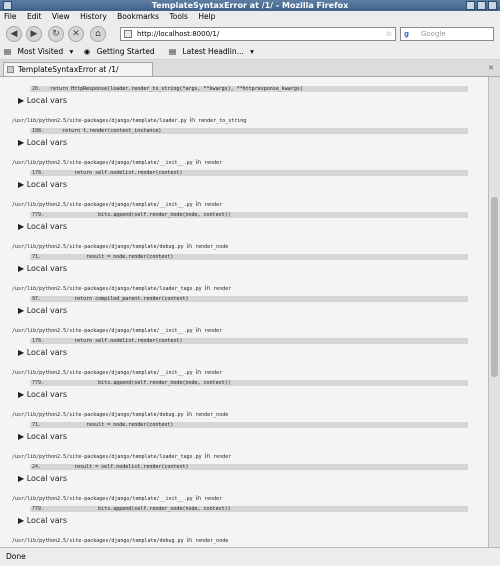 This screenshot has width=500, height=566. I want to click on tab-active: TemplateSyntaxError at /1/, so click(78, 69).